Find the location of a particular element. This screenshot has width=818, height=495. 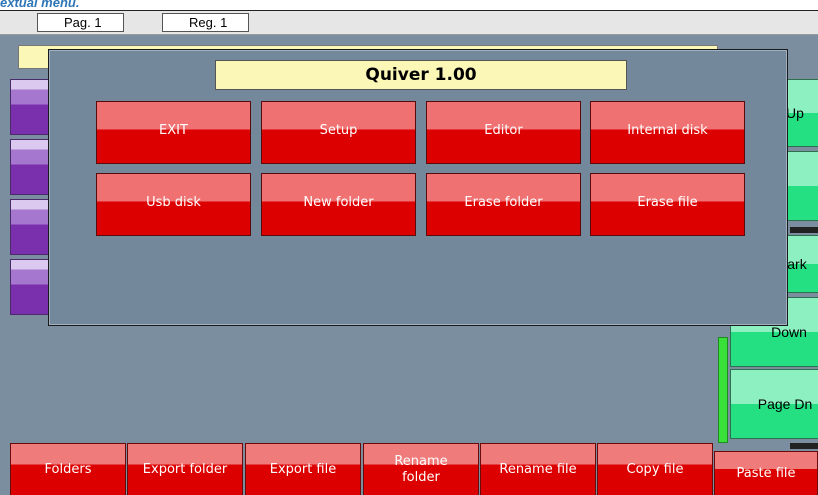

top-status-bar: Pag. 1 Reg. 1 is located at coordinates (409, 23).